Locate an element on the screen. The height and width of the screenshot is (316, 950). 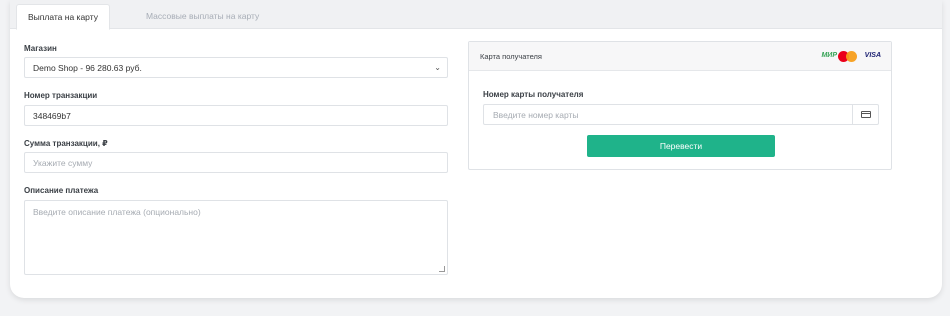
description-label: Описание платежа is located at coordinates (61, 190).